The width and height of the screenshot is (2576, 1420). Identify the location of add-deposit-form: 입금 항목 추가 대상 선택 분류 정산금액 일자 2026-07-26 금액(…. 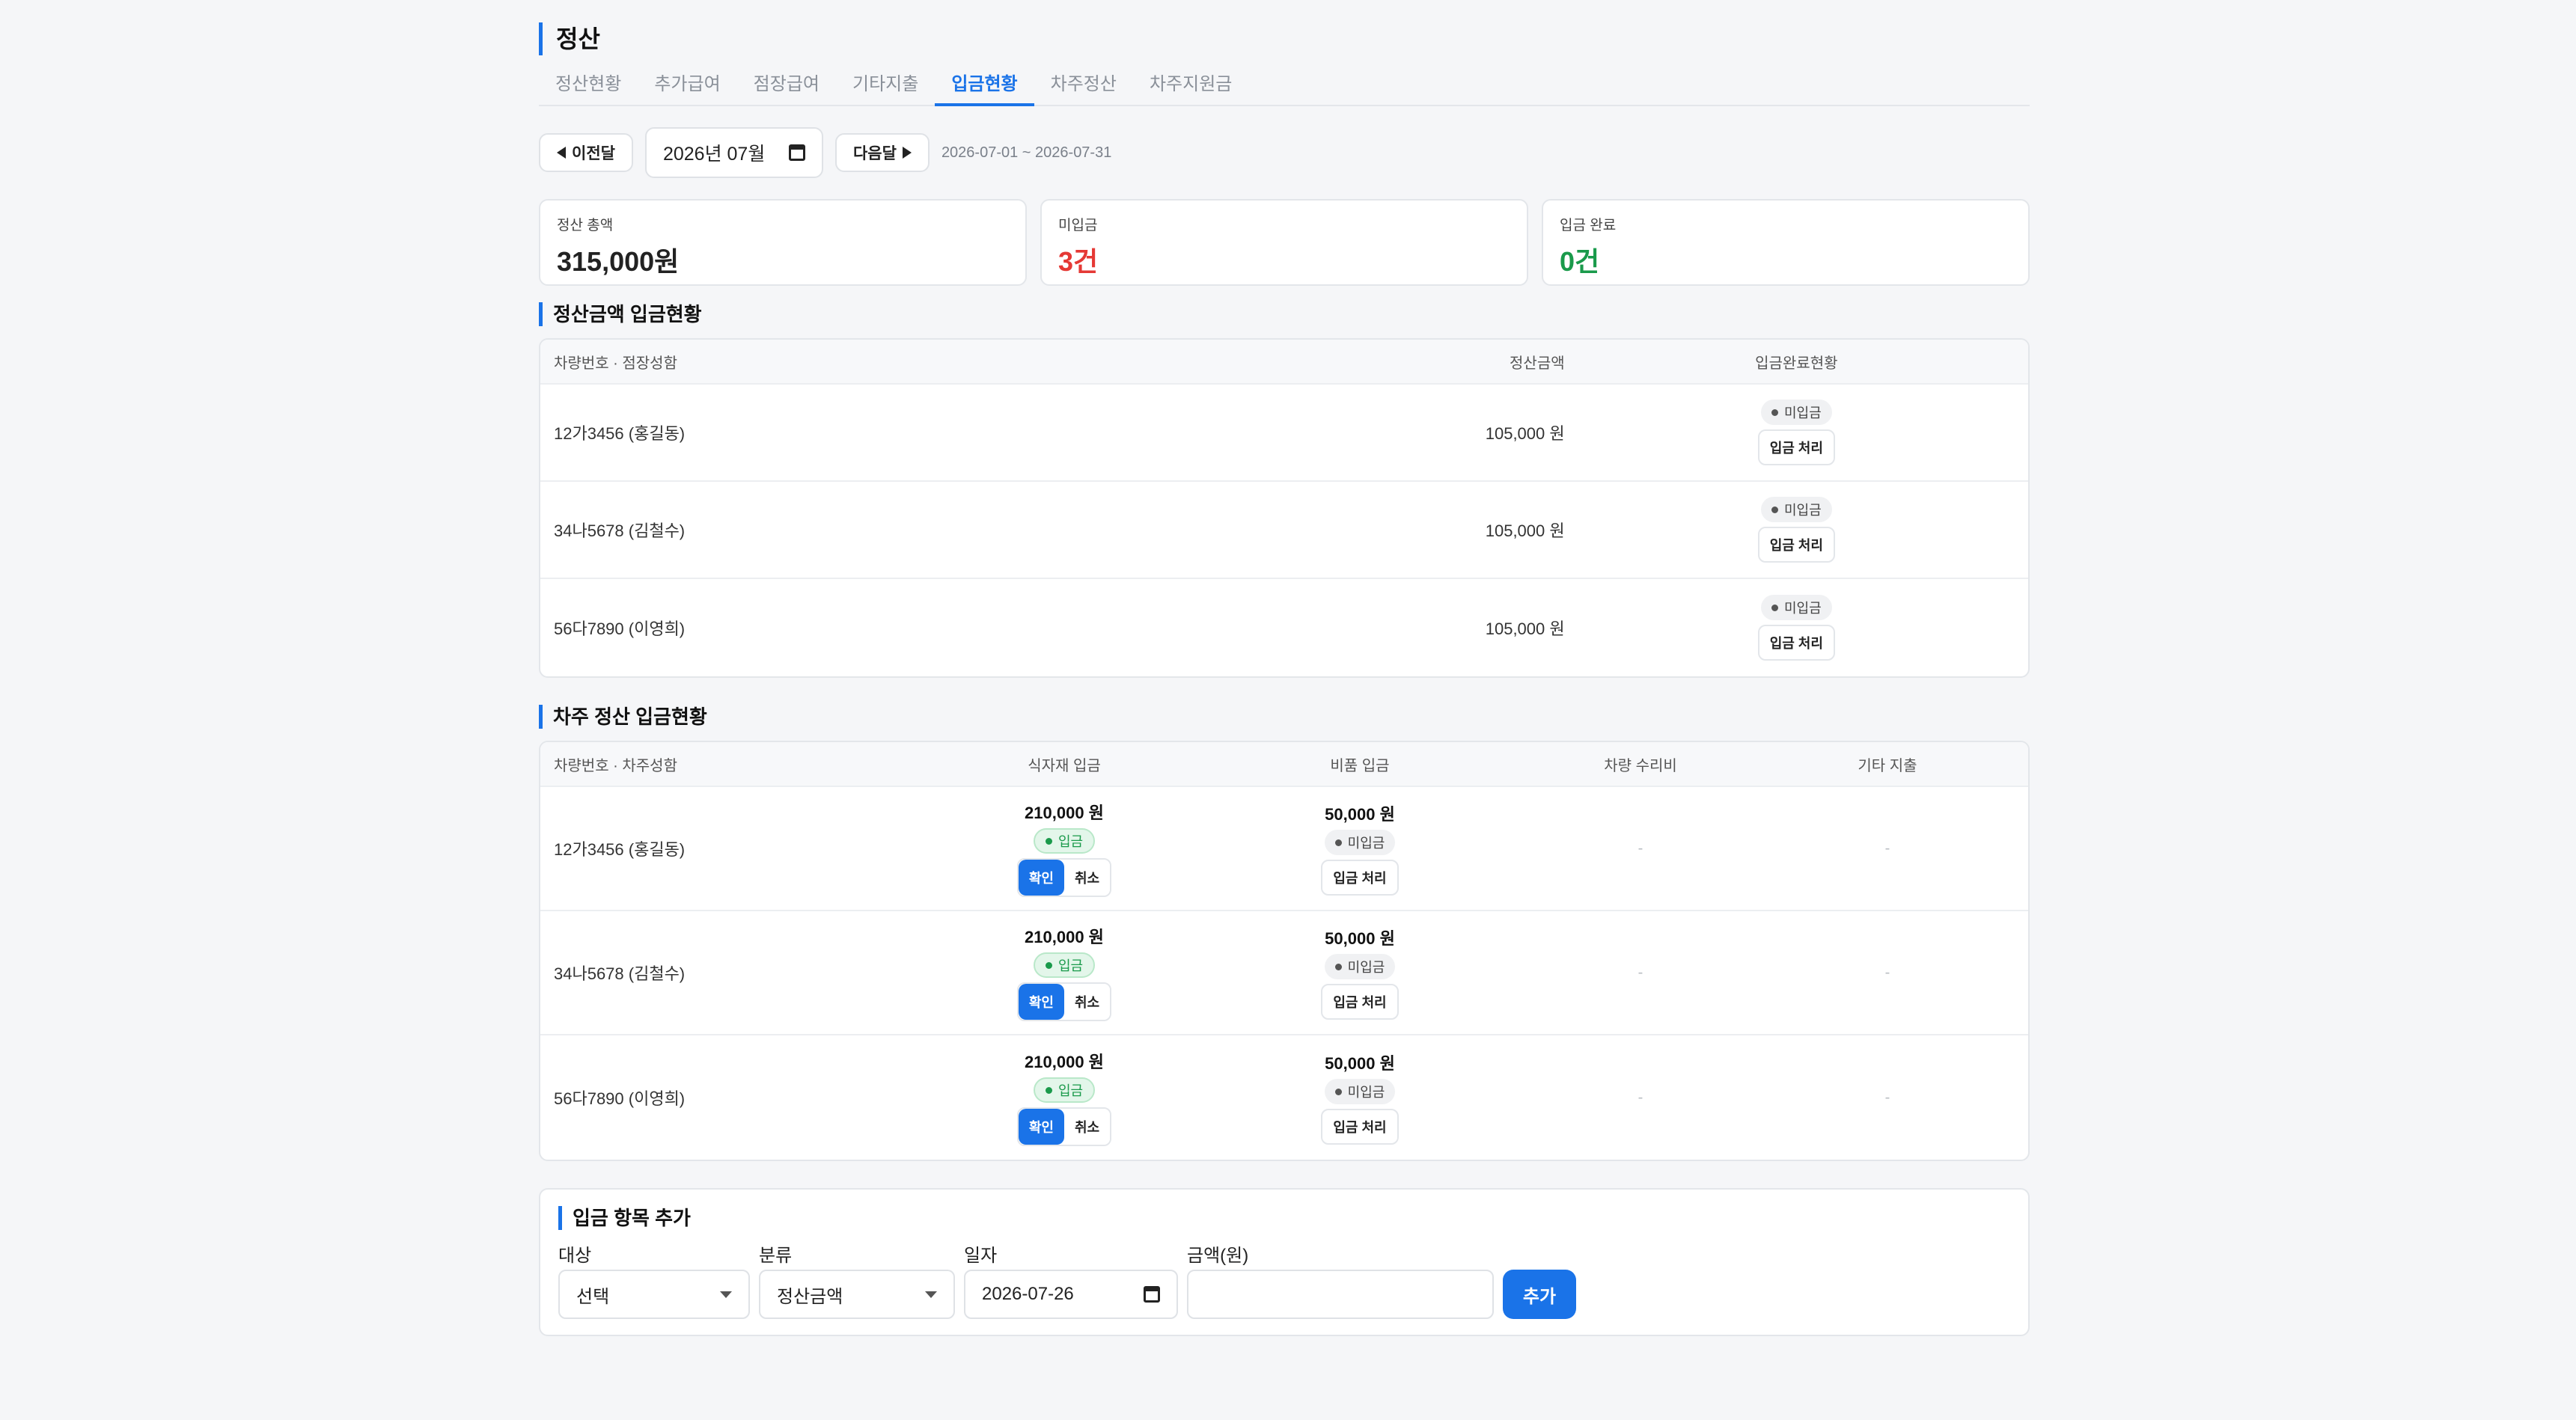
(1284, 1262).